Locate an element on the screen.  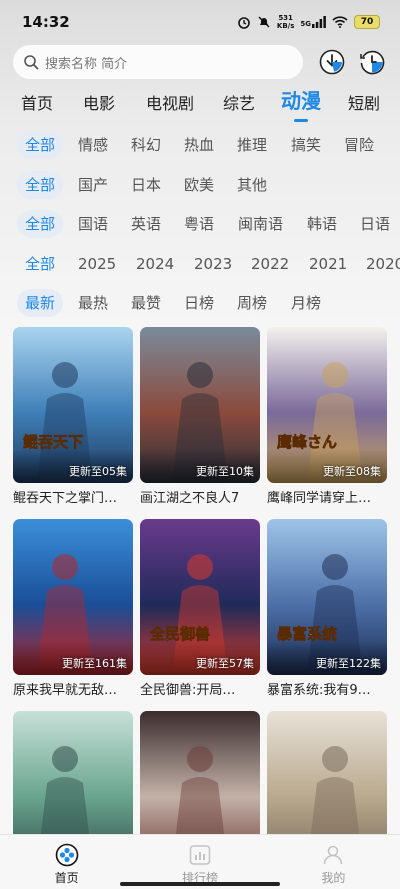
network-type: 5G is located at coordinates (305, 24).